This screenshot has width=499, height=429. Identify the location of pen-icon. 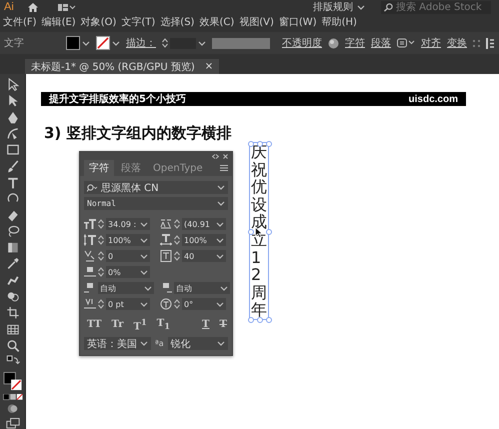
(13, 117).